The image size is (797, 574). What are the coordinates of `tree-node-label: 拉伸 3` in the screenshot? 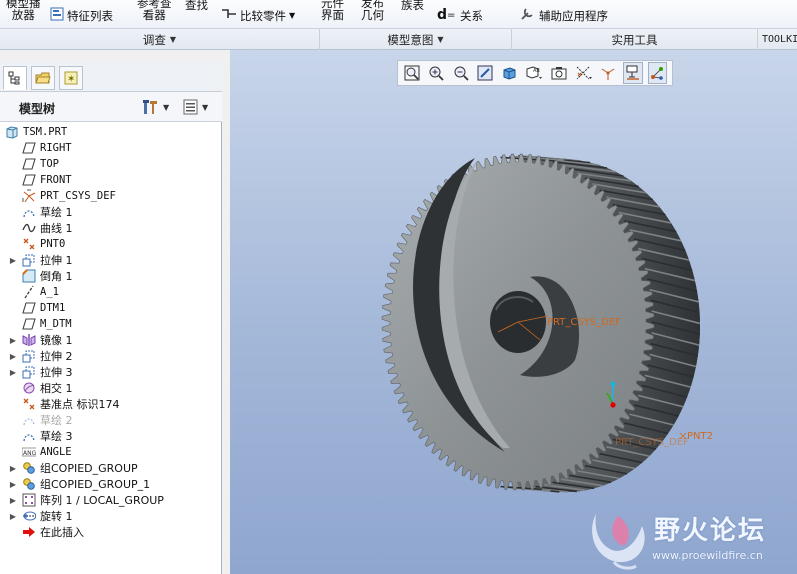 It's located at (56, 372).